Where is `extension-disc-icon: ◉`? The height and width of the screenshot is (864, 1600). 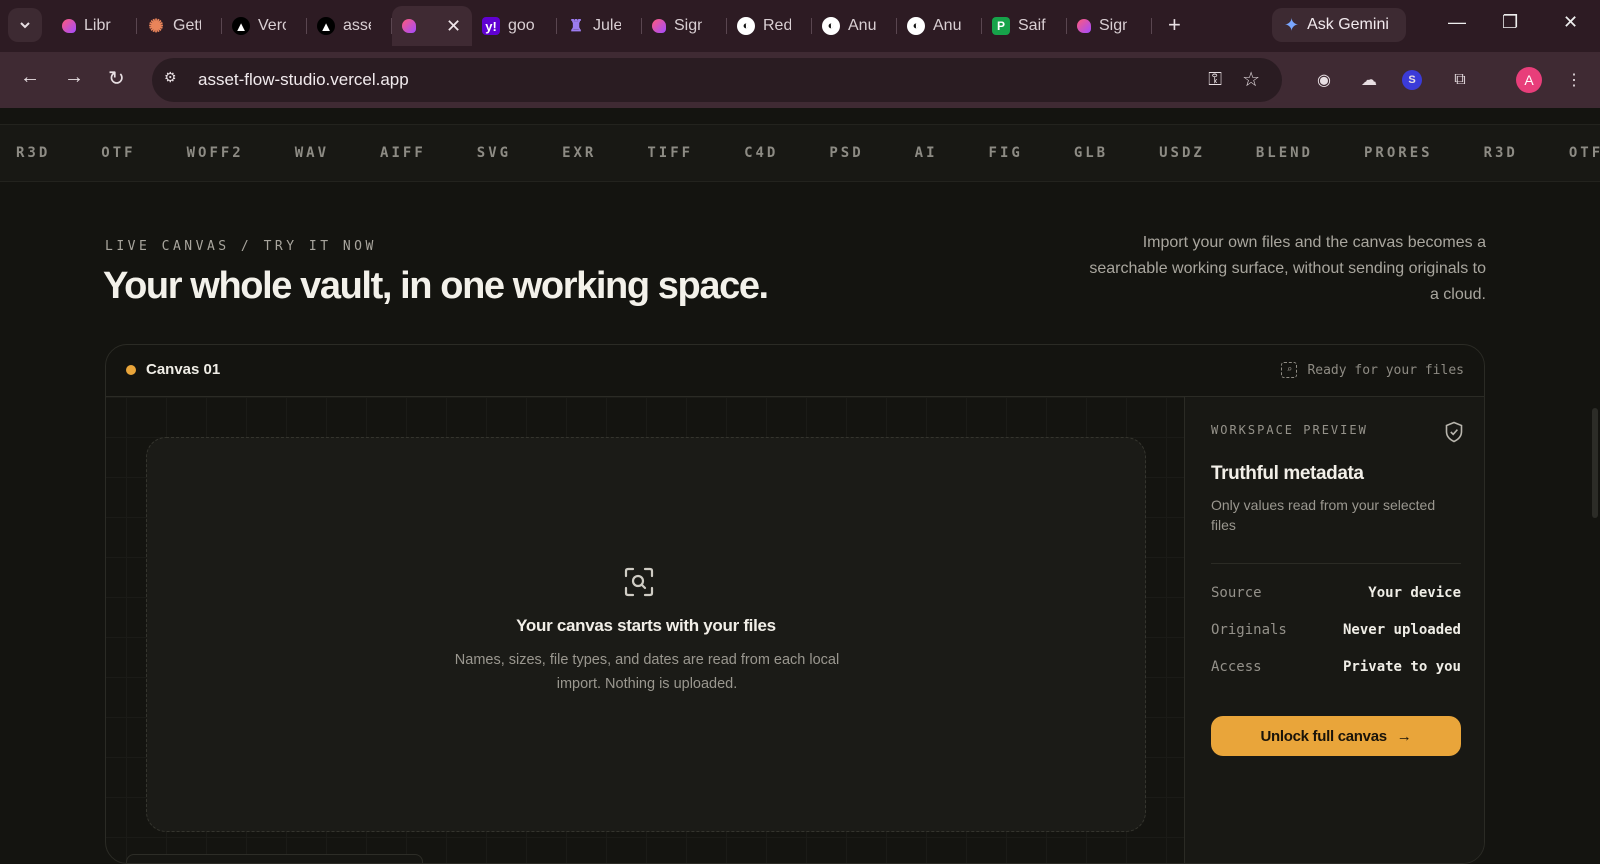
extension-disc-icon: ◉ is located at coordinates (1324, 80).